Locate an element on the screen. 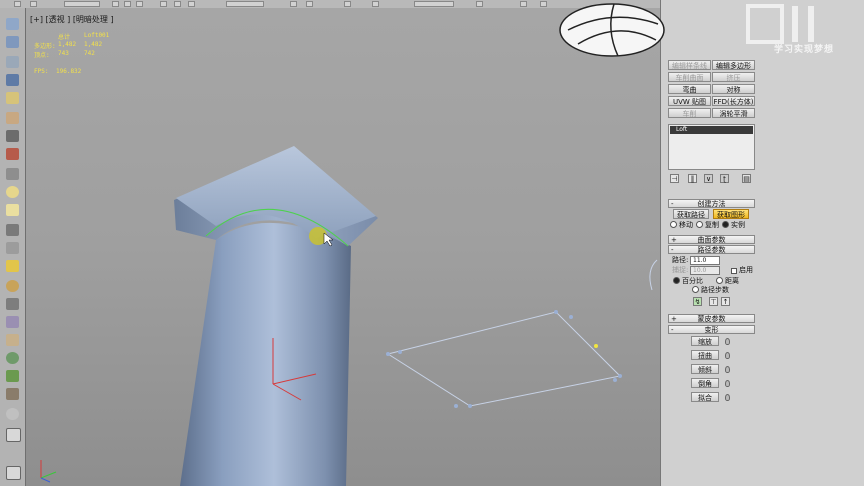 The image size is (864, 486). pick-shape-icon: ↯ is located at coordinates (697, 301).